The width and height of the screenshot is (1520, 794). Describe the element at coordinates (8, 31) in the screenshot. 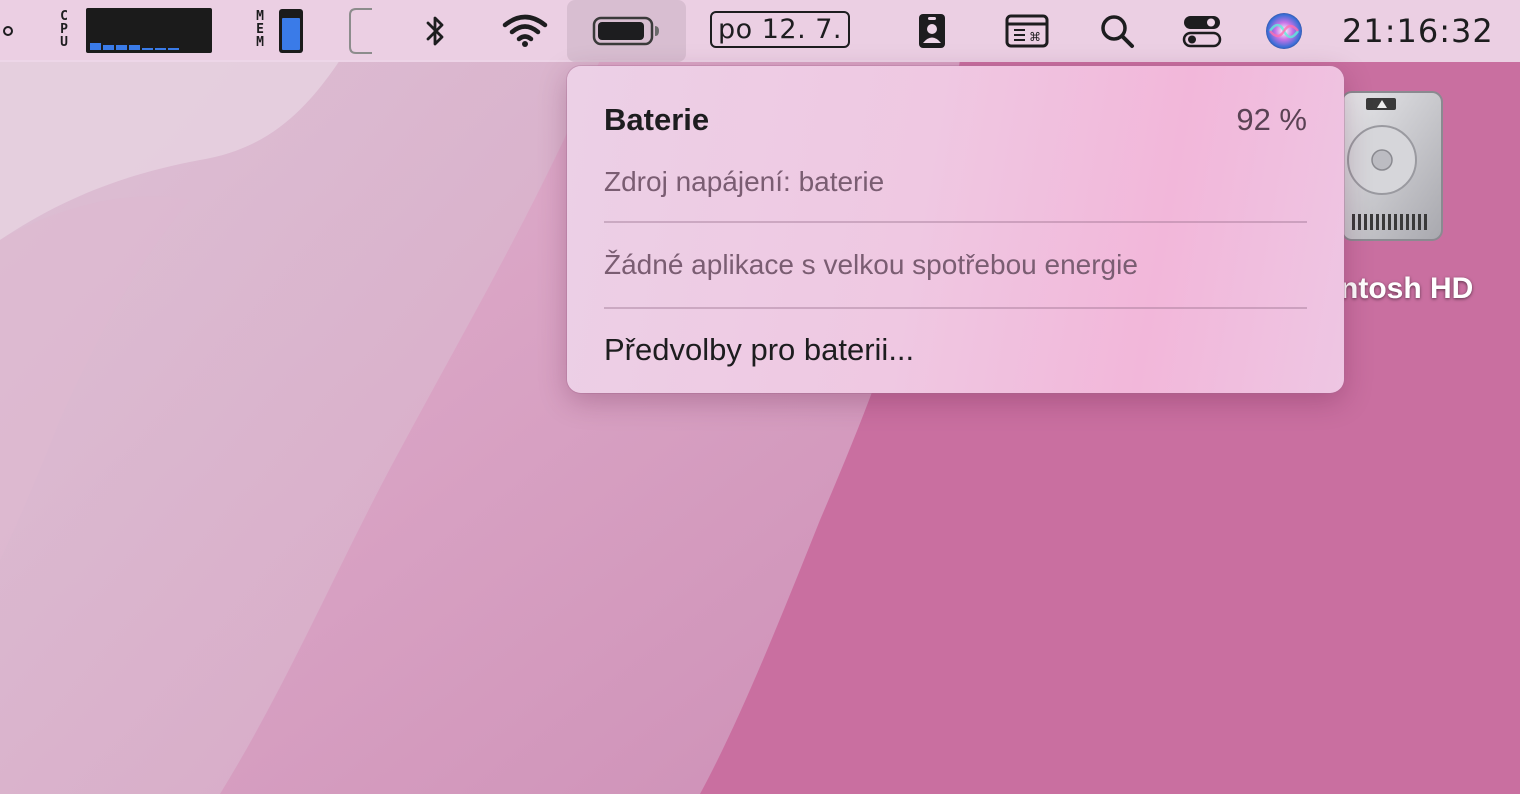

I see `menubar-dot-icon` at that location.